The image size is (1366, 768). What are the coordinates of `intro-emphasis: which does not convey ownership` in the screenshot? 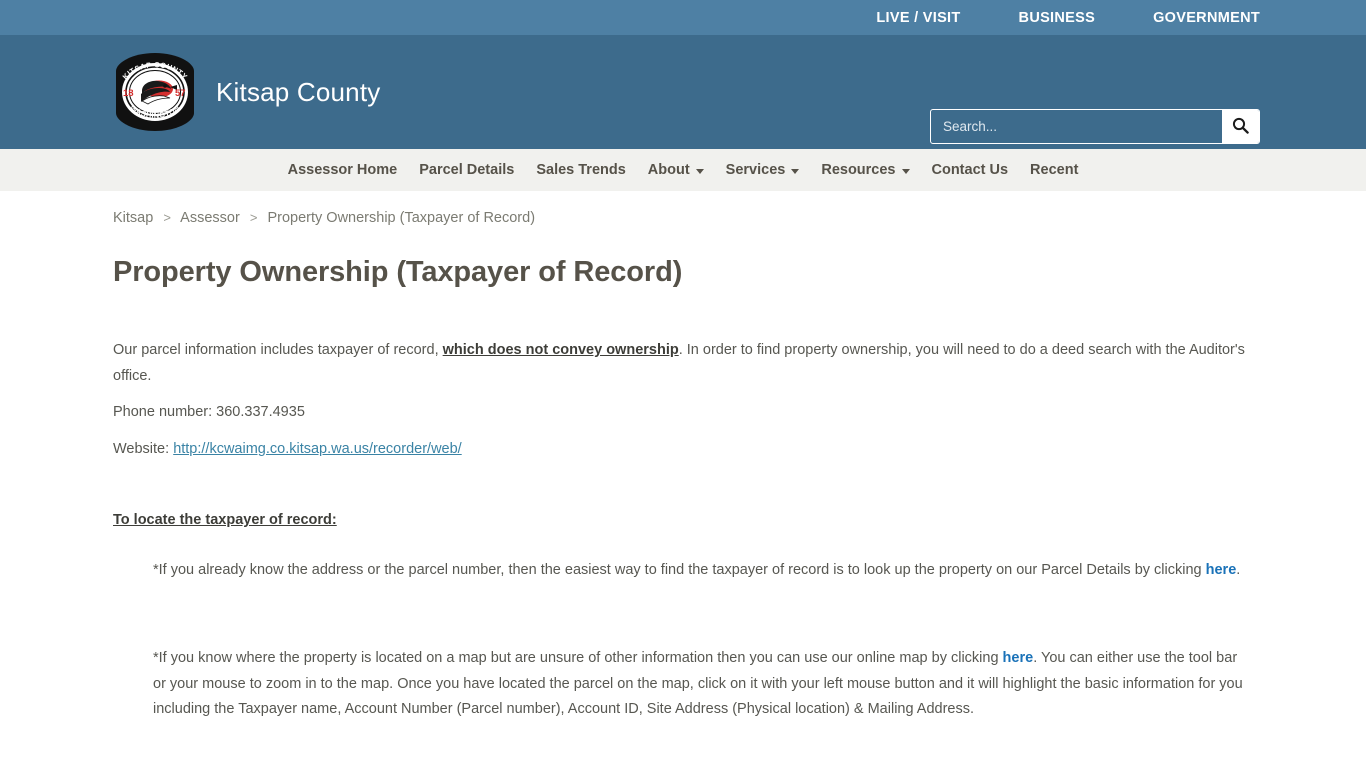 It's located at (560, 350).